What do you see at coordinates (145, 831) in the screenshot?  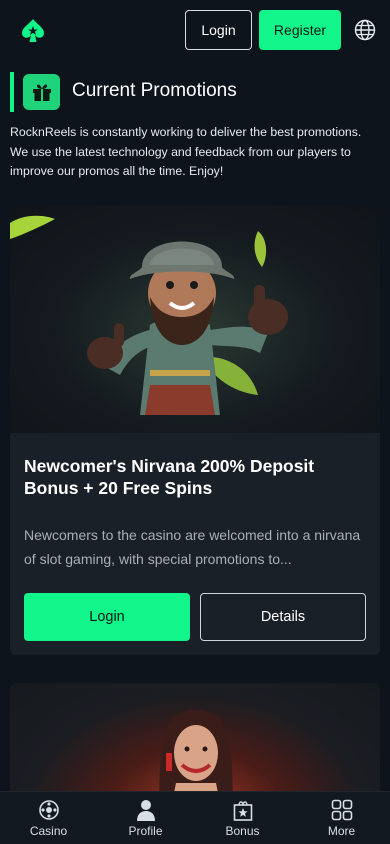 I see `nav-label-profile: Profile` at bounding box center [145, 831].